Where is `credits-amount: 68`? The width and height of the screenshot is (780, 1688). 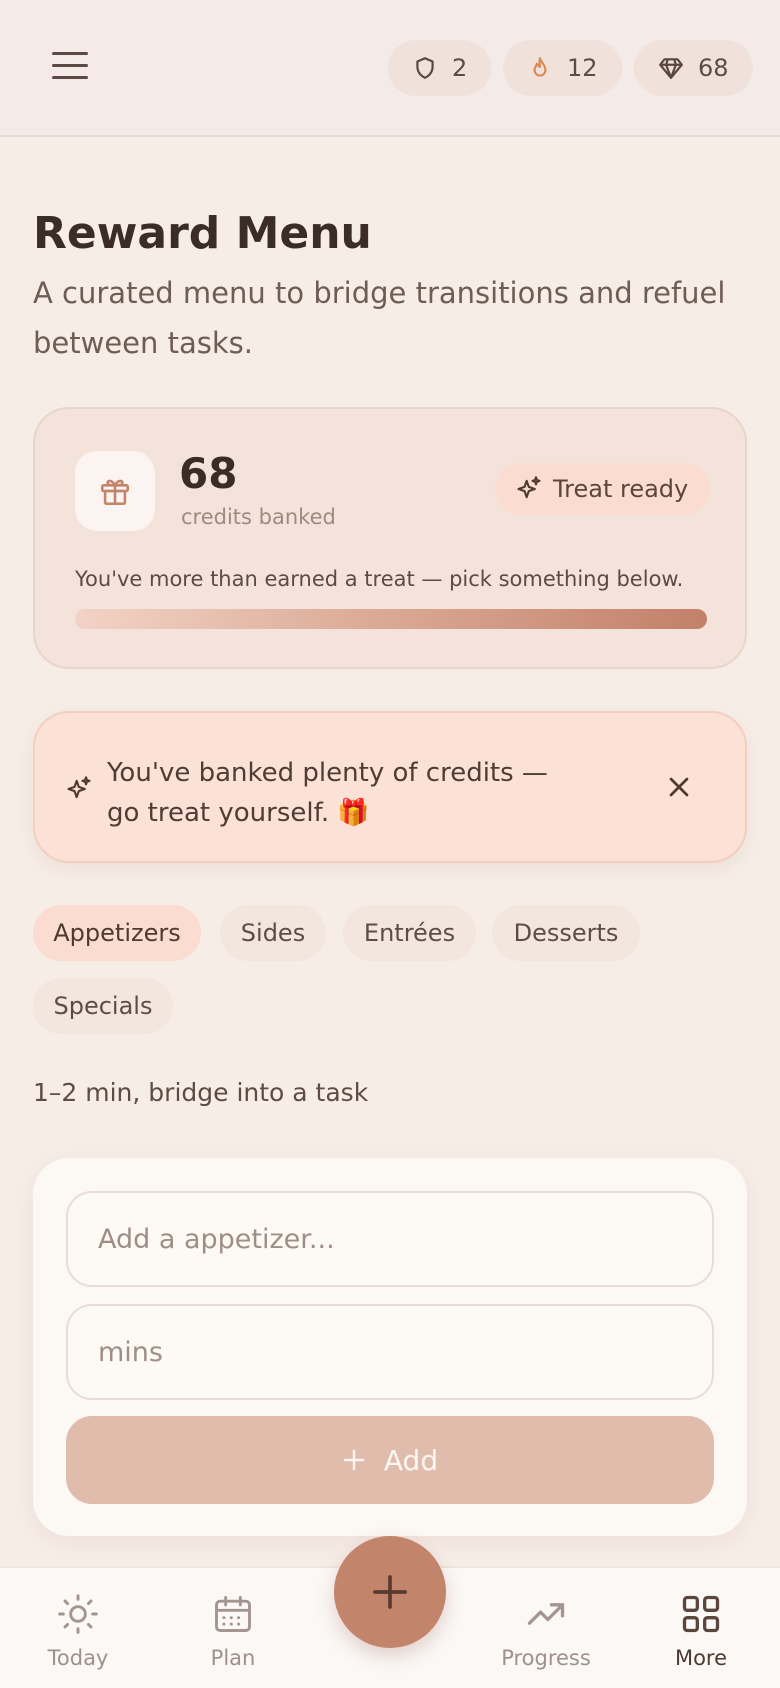 credits-amount: 68 is located at coordinates (208, 473).